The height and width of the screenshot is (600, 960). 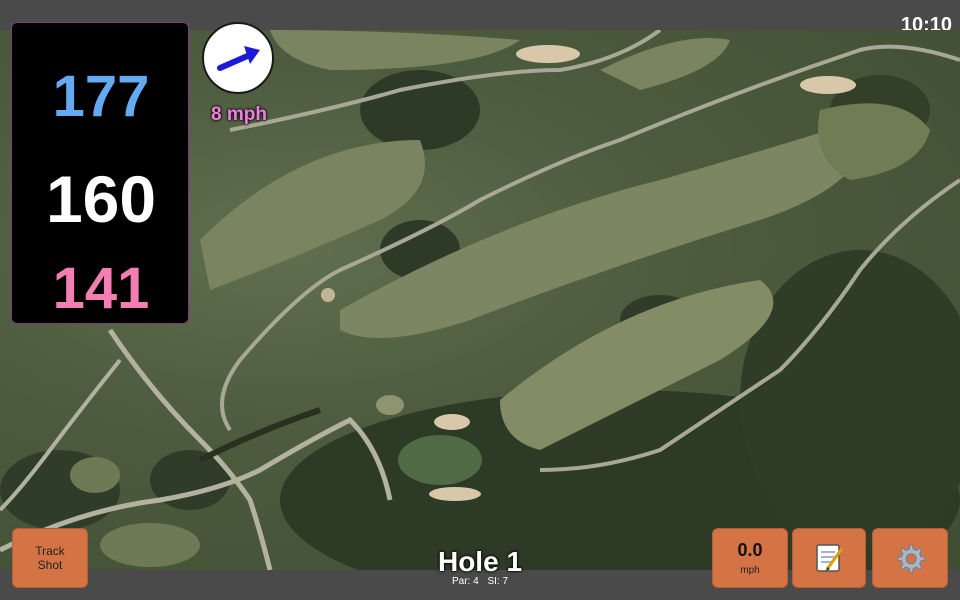 What do you see at coordinates (50, 551) in the screenshot?
I see `track-shot-label-line1: Track` at bounding box center [50, 551].